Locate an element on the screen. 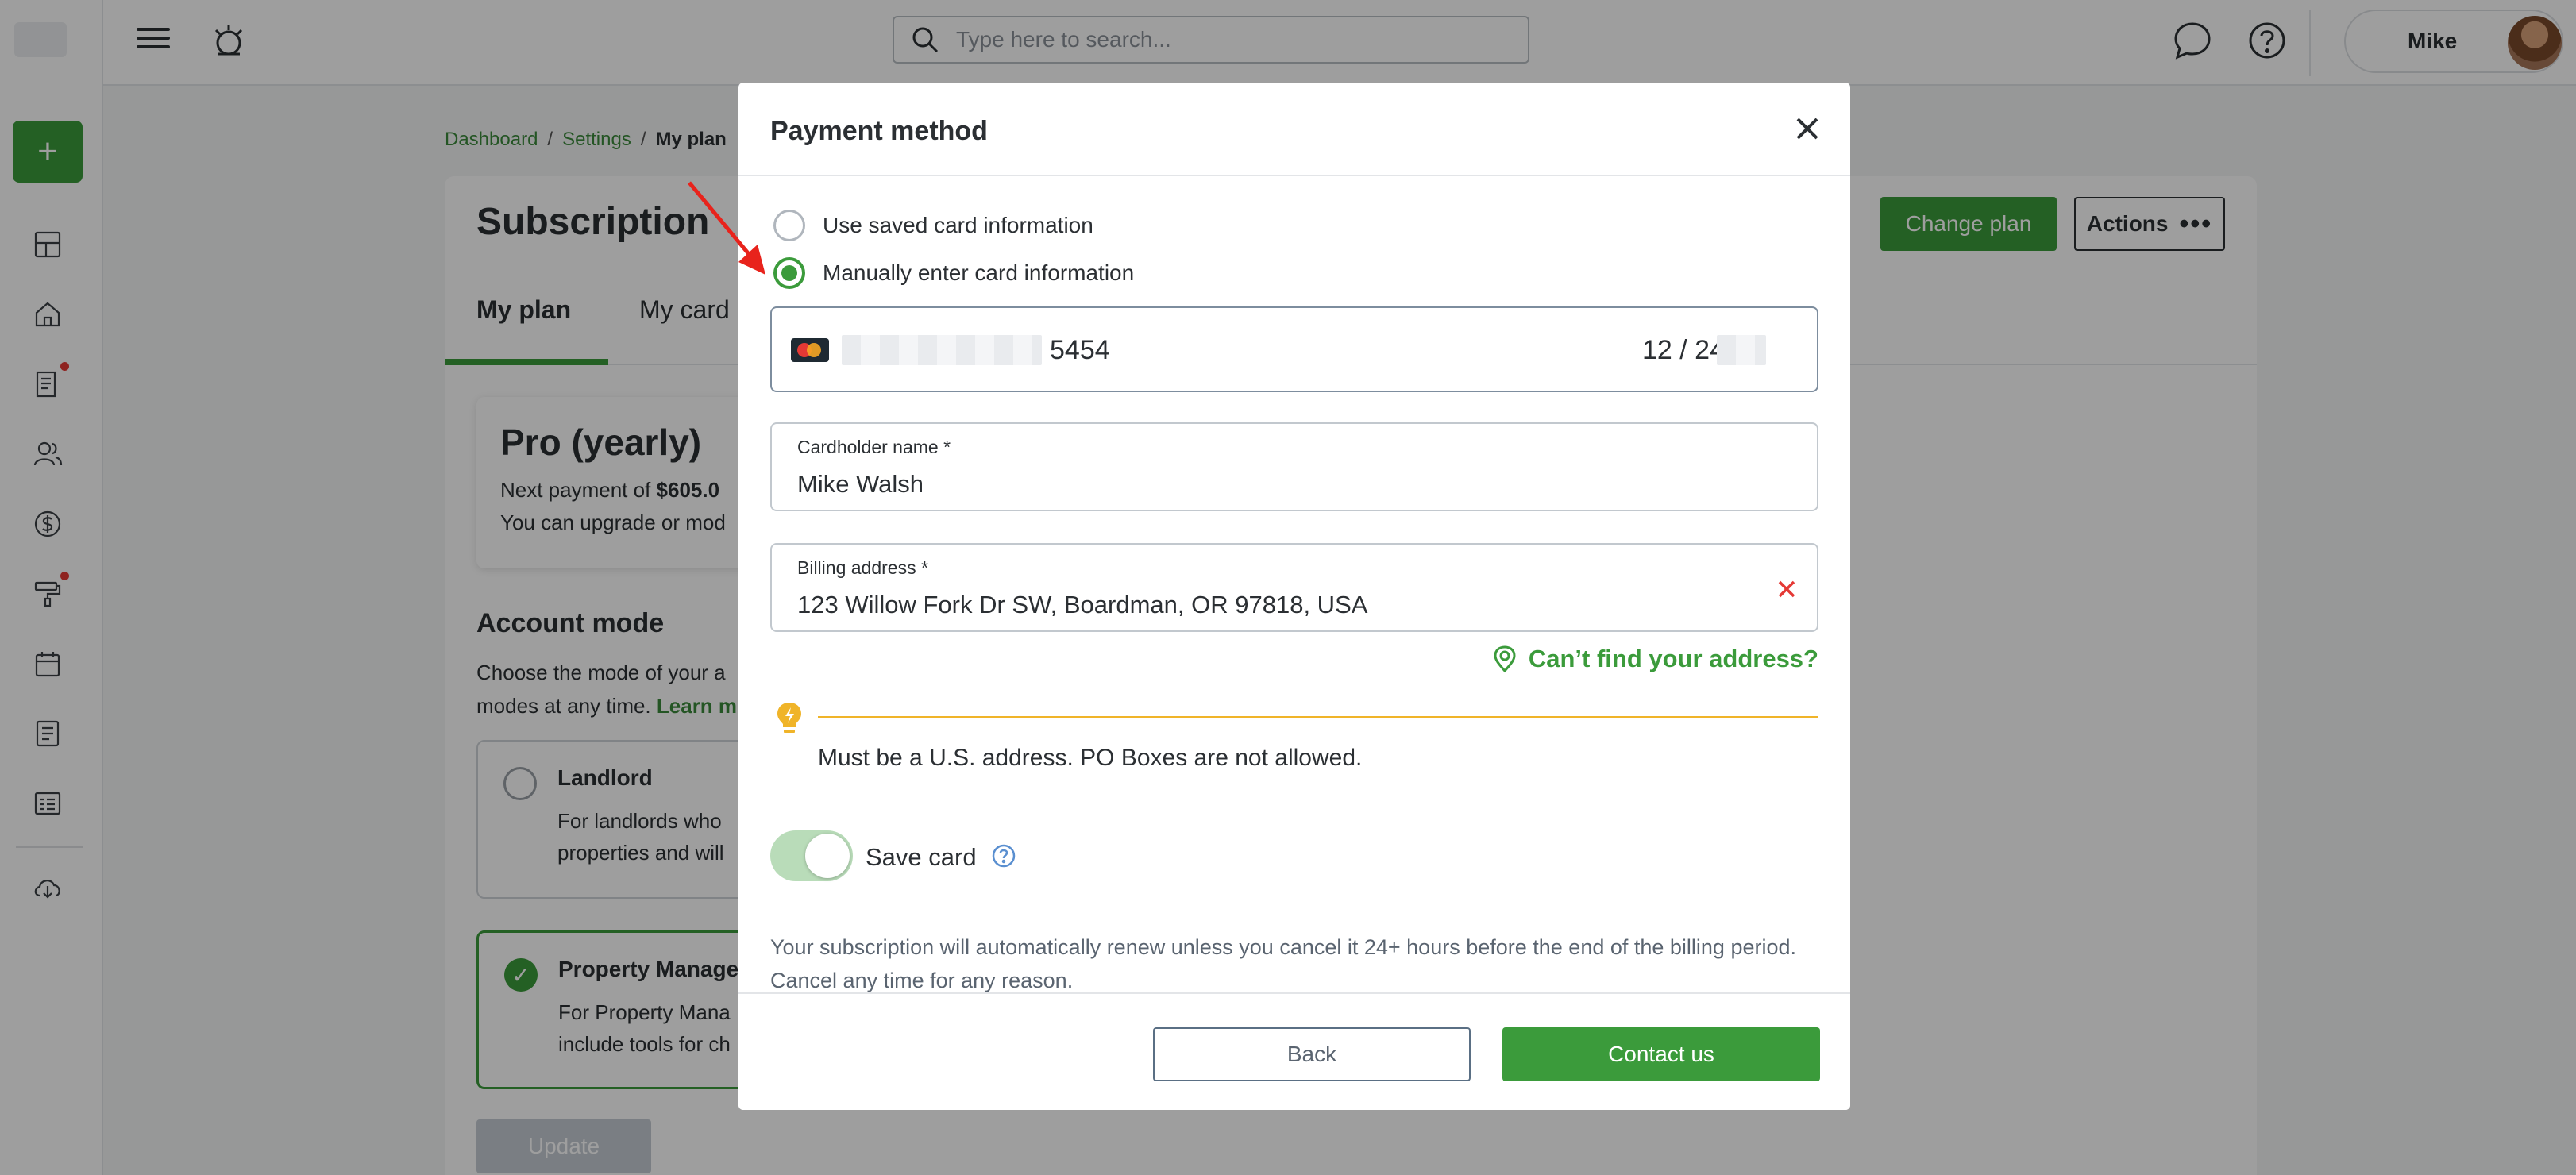 This screenshot has height=1175, width=2576. annotation-arrow-icon is located at coordinates (726, 228).